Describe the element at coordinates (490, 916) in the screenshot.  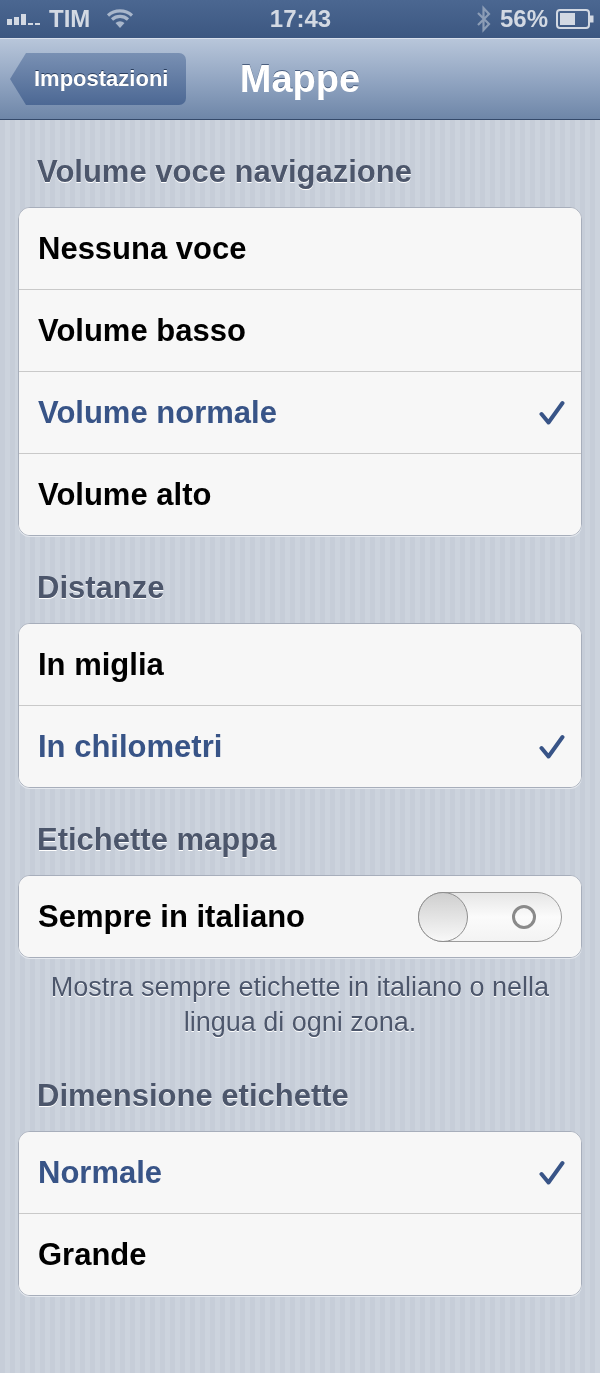
I see `toggle-switch` at that location.